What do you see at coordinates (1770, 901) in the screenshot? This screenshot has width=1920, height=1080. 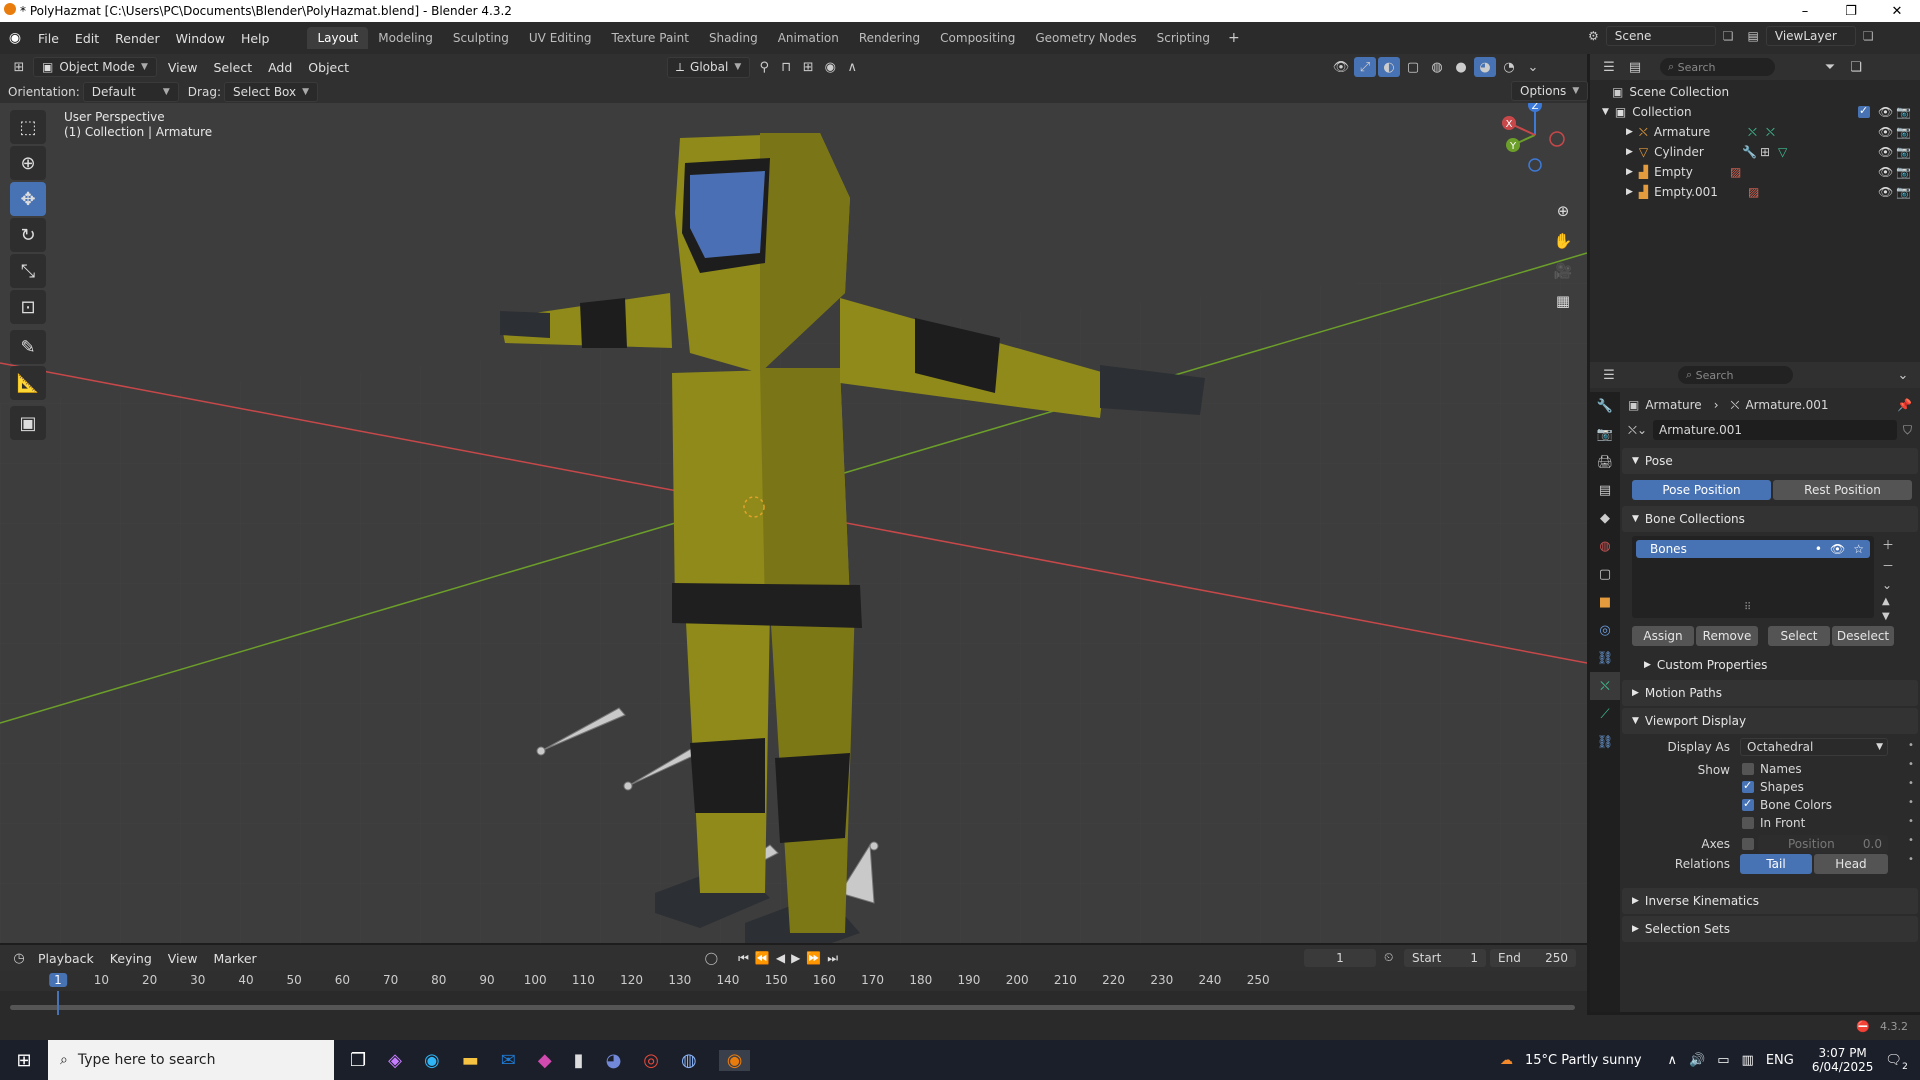 I see `inverse-kinematics-panel-header: ▶ Inverse Kinematics` at bounding box center [1770, 901].